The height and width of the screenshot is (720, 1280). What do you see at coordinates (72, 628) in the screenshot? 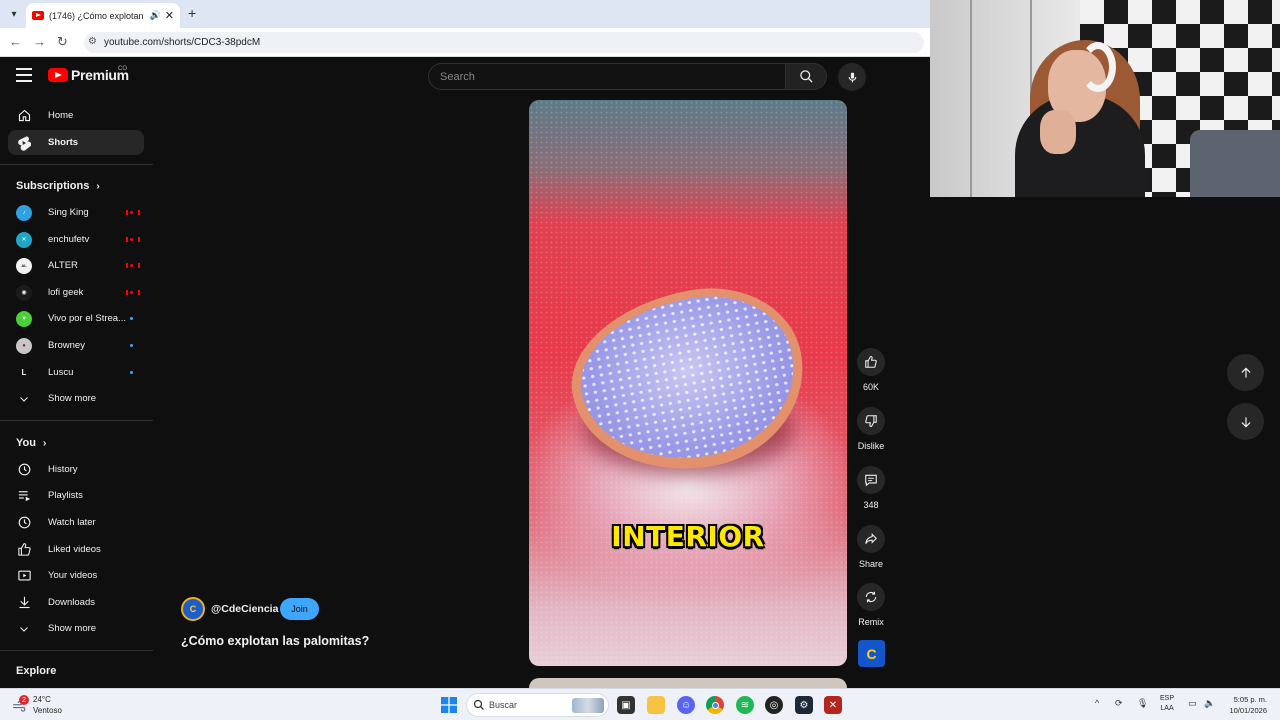
I see `show-more-label: Show more` at bounding box center [72, 628].